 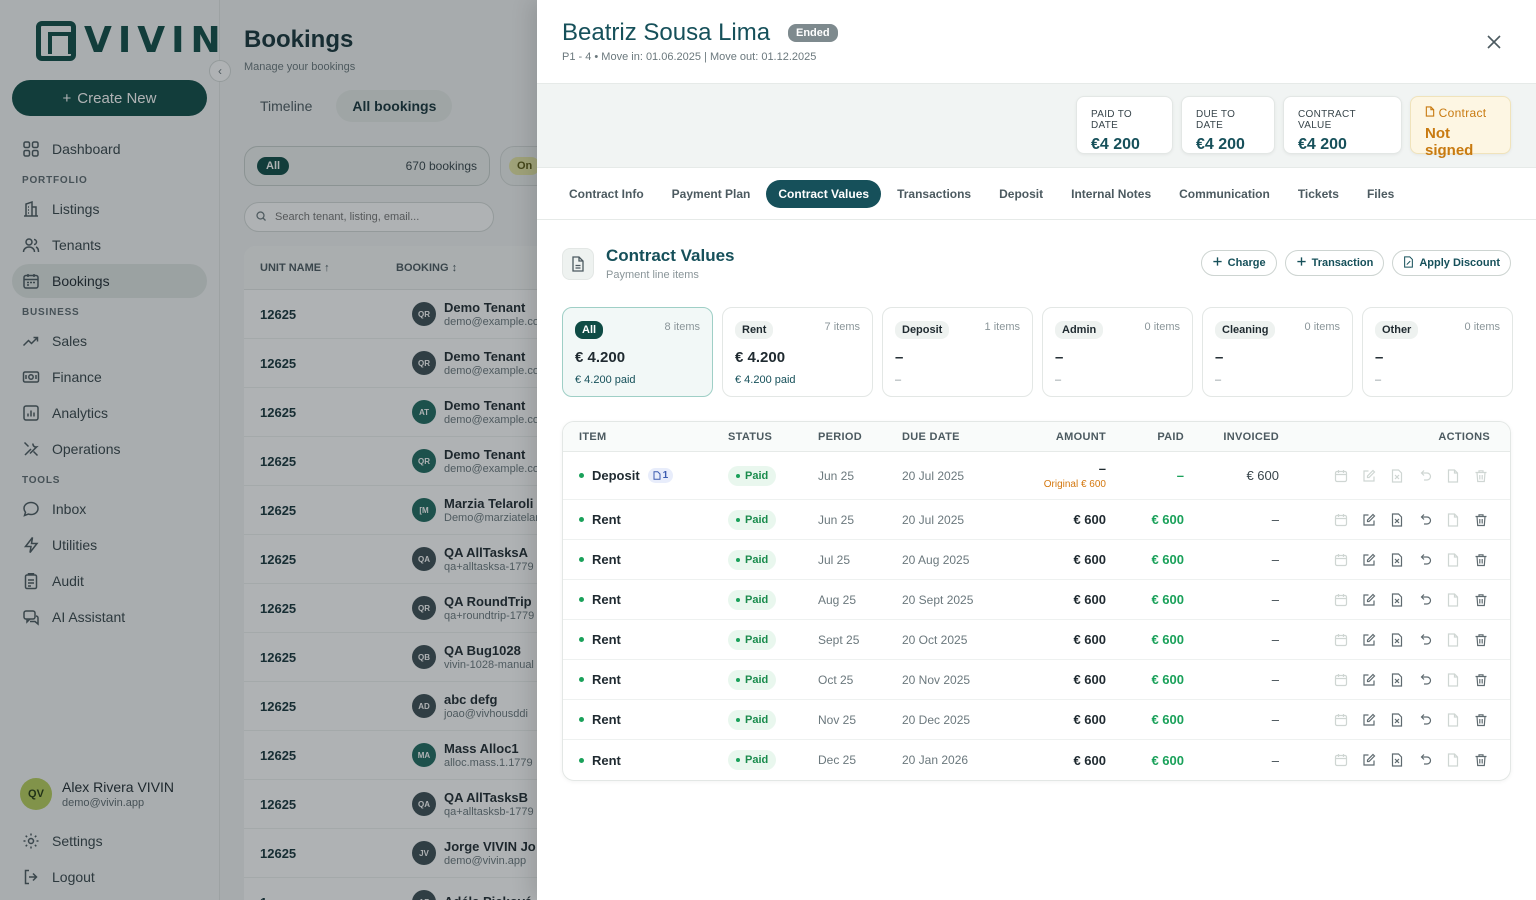 What do you see at coordinates (752, 559) in the screenshot?
I see `status-badge: Paid` at bounding box center [752, 559].